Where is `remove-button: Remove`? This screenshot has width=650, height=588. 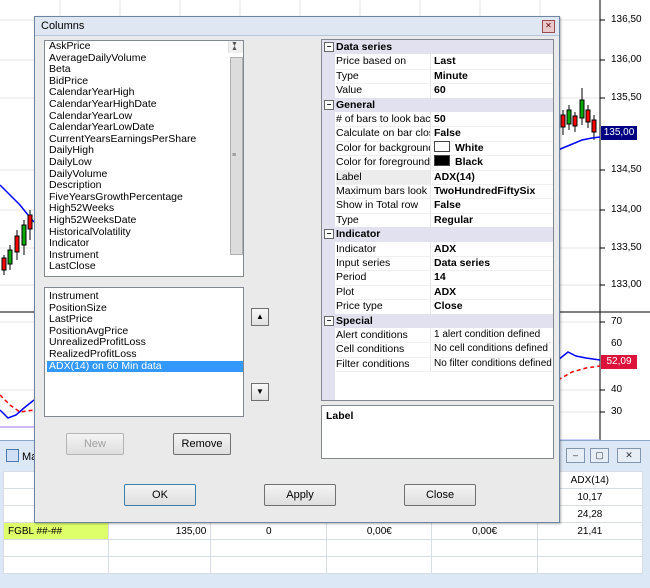
remove-button: Remove is located at coordinates (202, 444).